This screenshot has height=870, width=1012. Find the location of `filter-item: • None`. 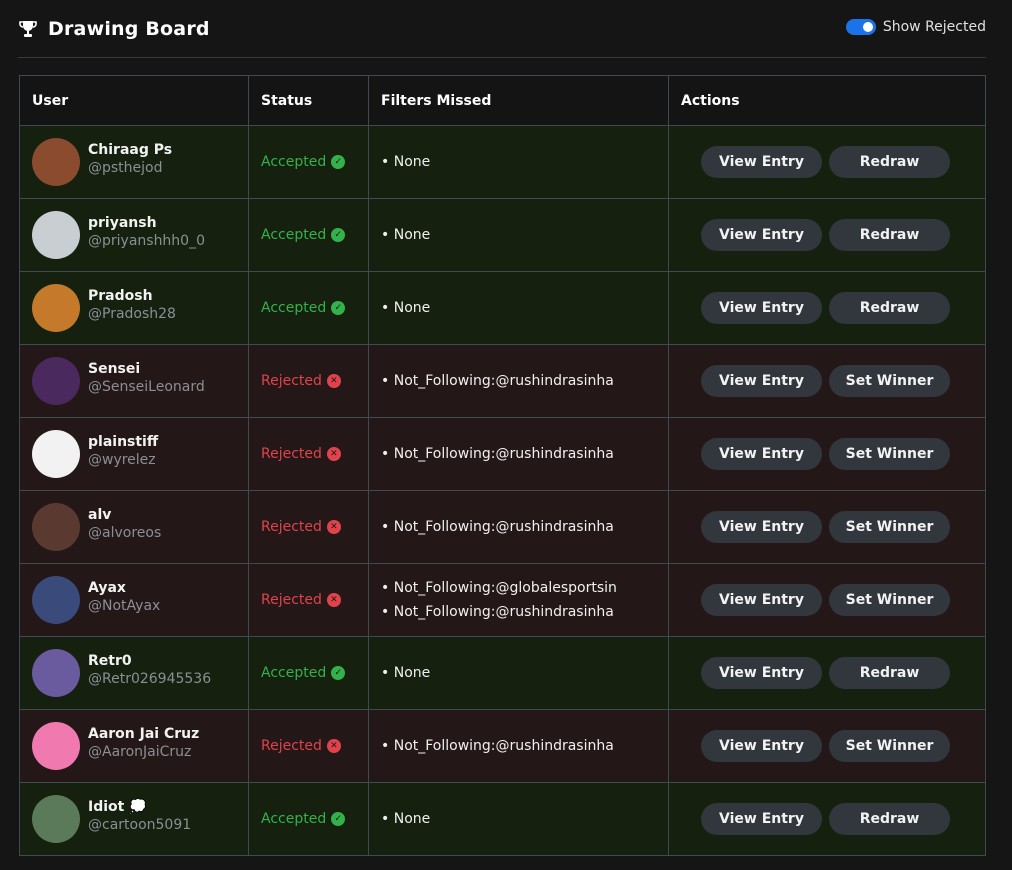

filter-item: • None is located at coordinates (406, 162).